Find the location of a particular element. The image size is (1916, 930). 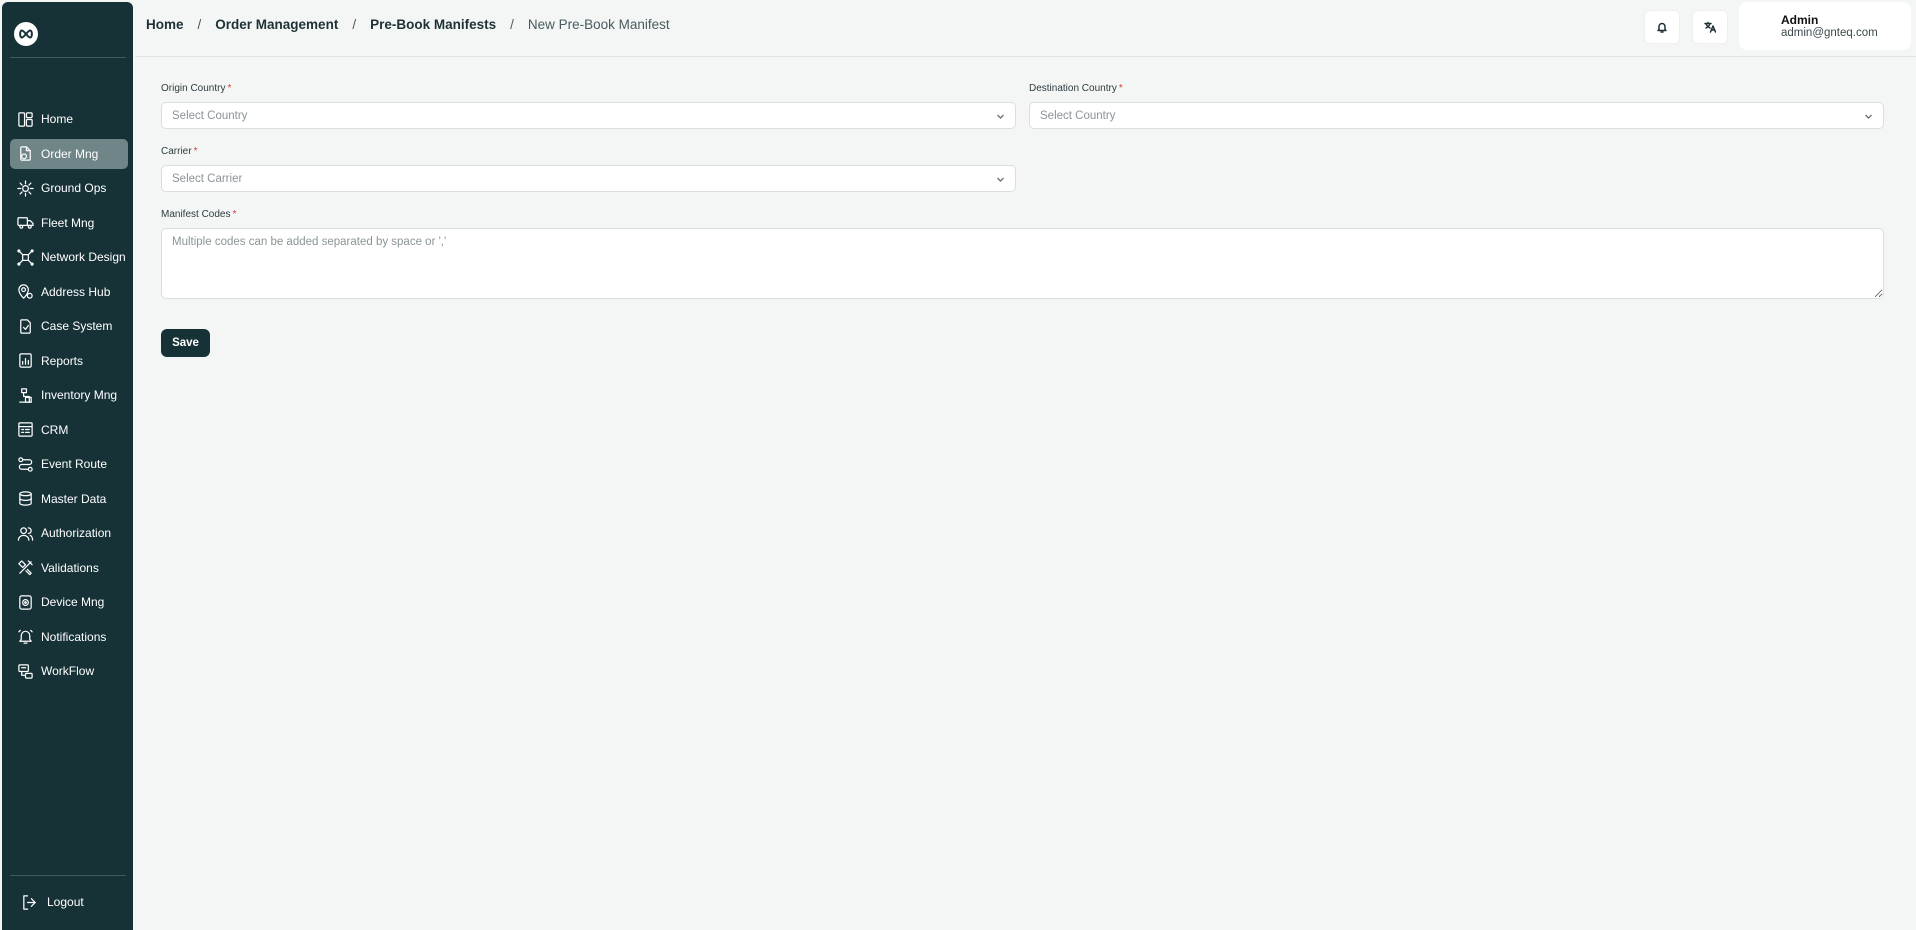

sidebar-item-ground-ops: Ground Ops is located at coordinates (69, 188).